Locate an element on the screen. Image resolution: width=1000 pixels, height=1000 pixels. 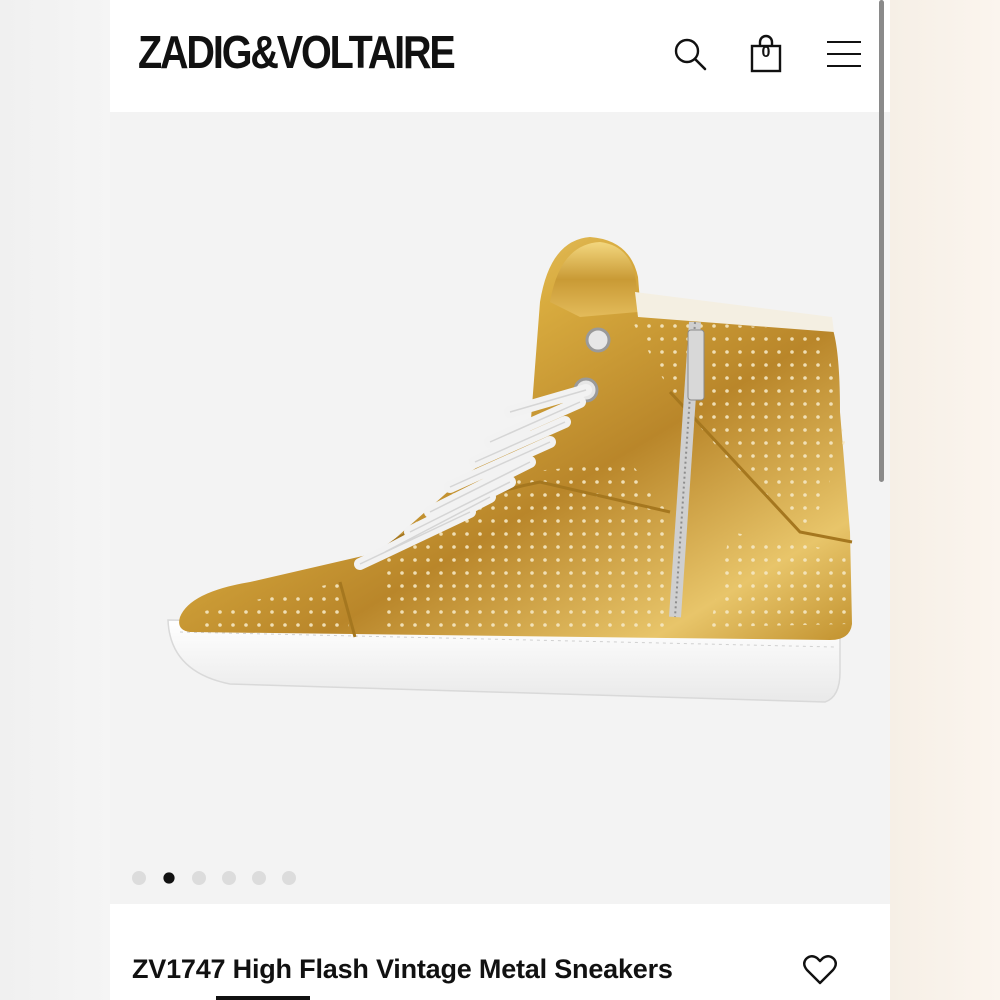
title-underline is located at coordinates (263, 998).